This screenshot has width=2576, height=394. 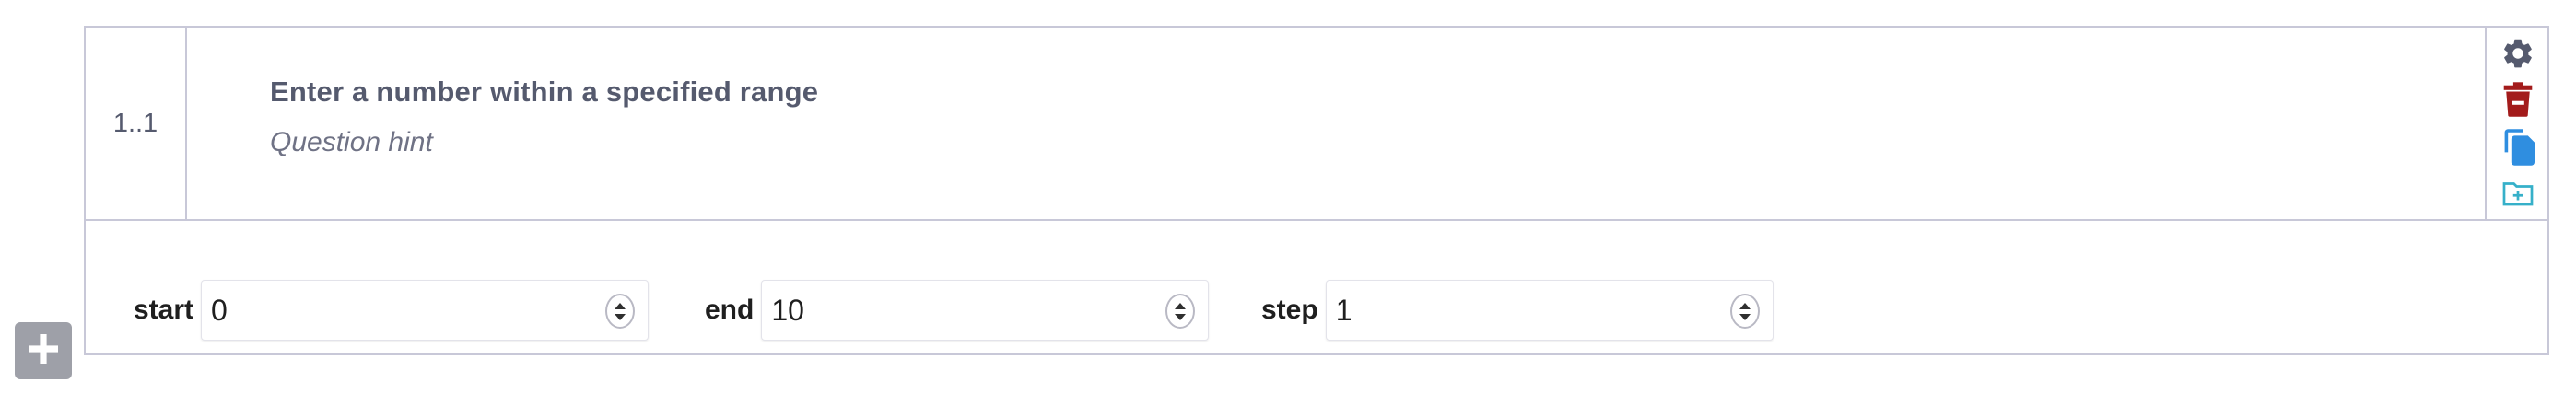 What do you see at coordinates (1180, 311) in the screenshot?
I see `end-stepper` at bounding box center [1180, 311].